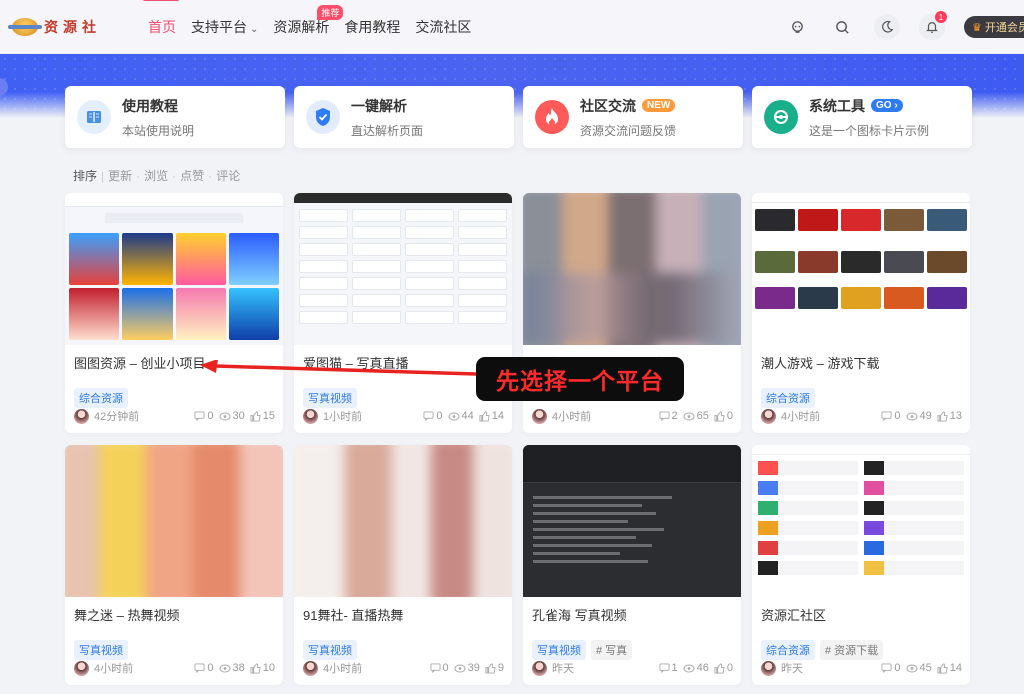  Describe the element at coordinates (403, 565) in the screenshot. I see `post-card: 91舞社- 直播热舞 写真视频 4小时前 0 39 9` at that location.